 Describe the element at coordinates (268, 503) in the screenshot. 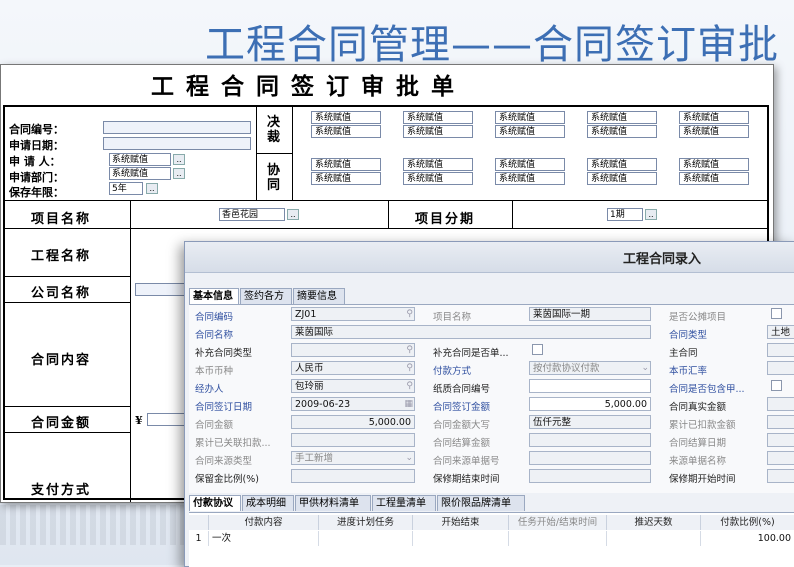

I see `tab-cost-detail: 成本明细` at that location.